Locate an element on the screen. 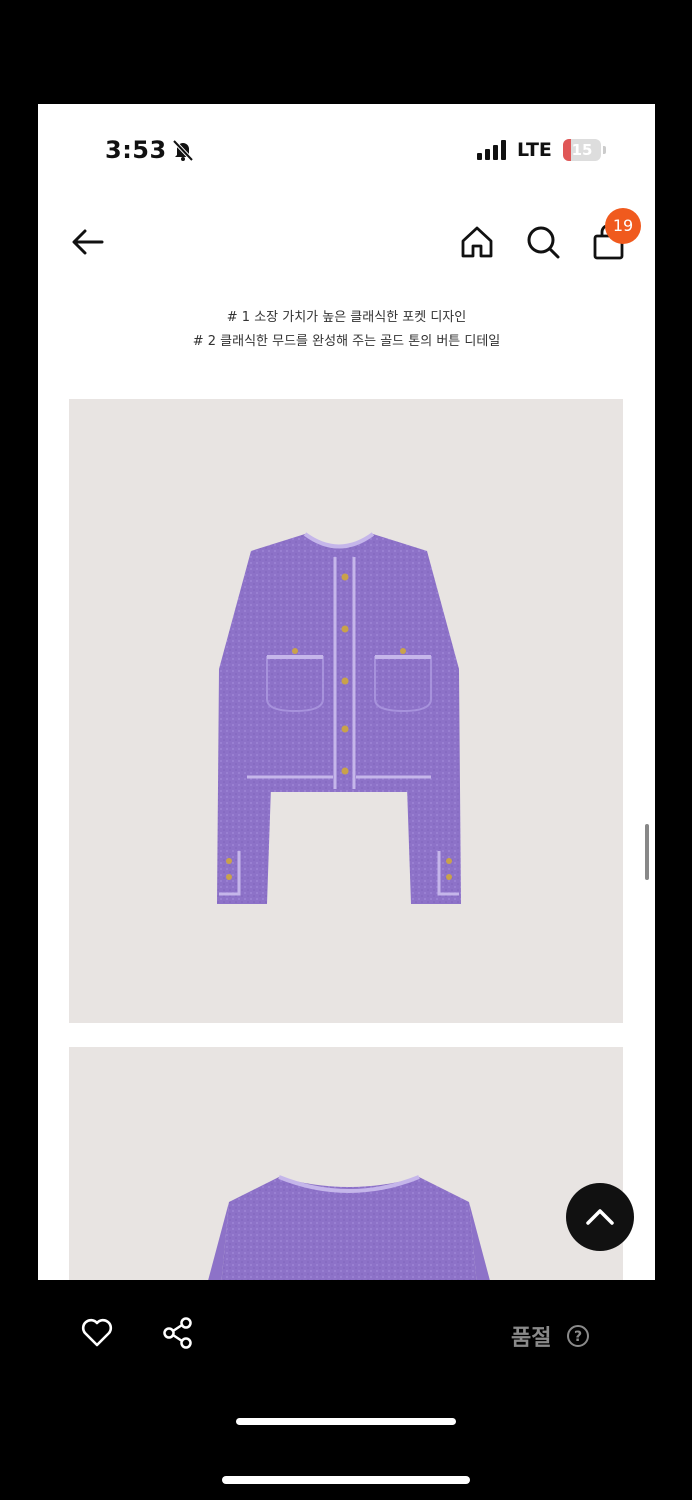  home-indicator is located at coordinates (346, 1421).